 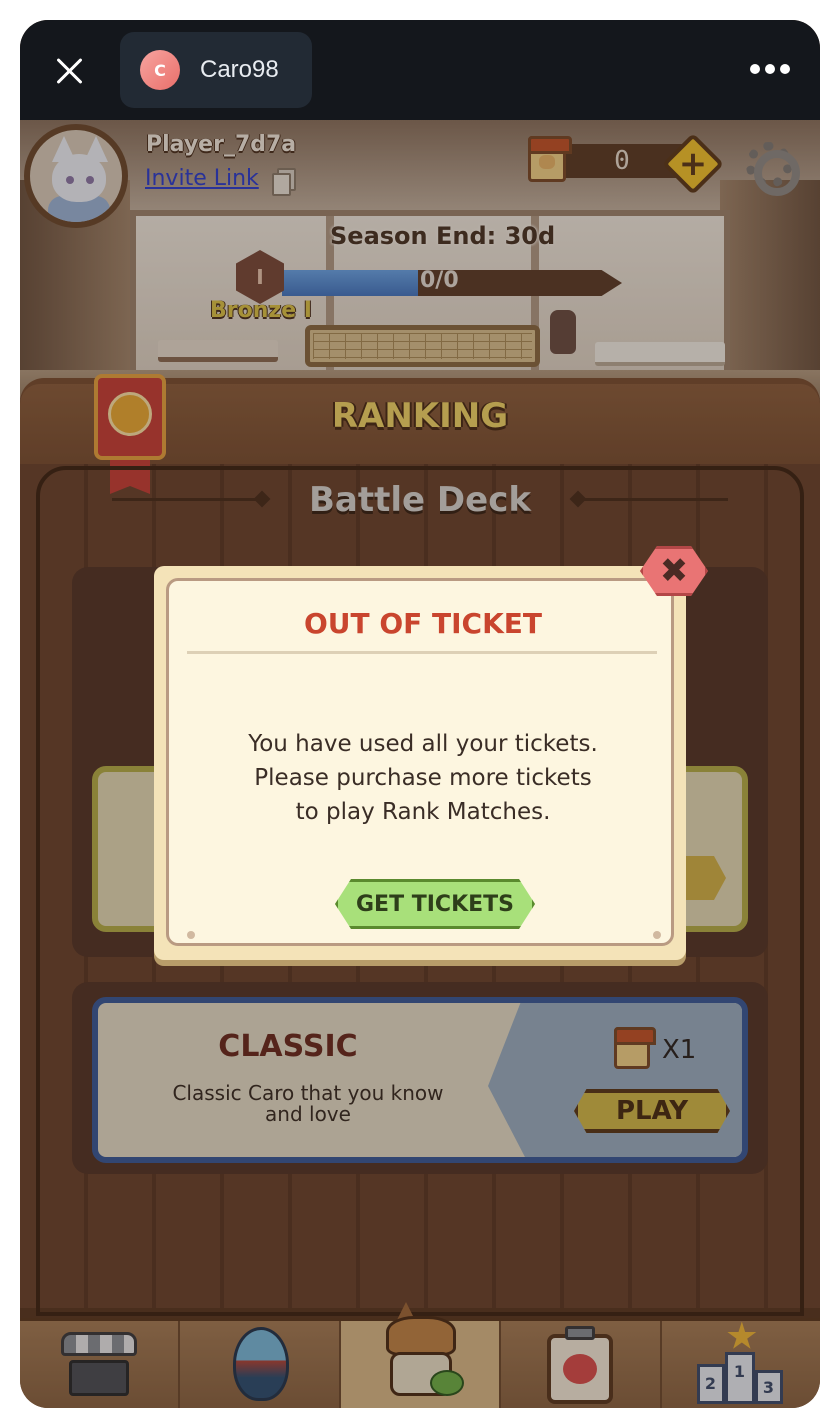 What do you see at coordinates (423, 623) in the screenshot?
I see `modal-title: OUT OF TICKET` at bounding box center [423, 623].